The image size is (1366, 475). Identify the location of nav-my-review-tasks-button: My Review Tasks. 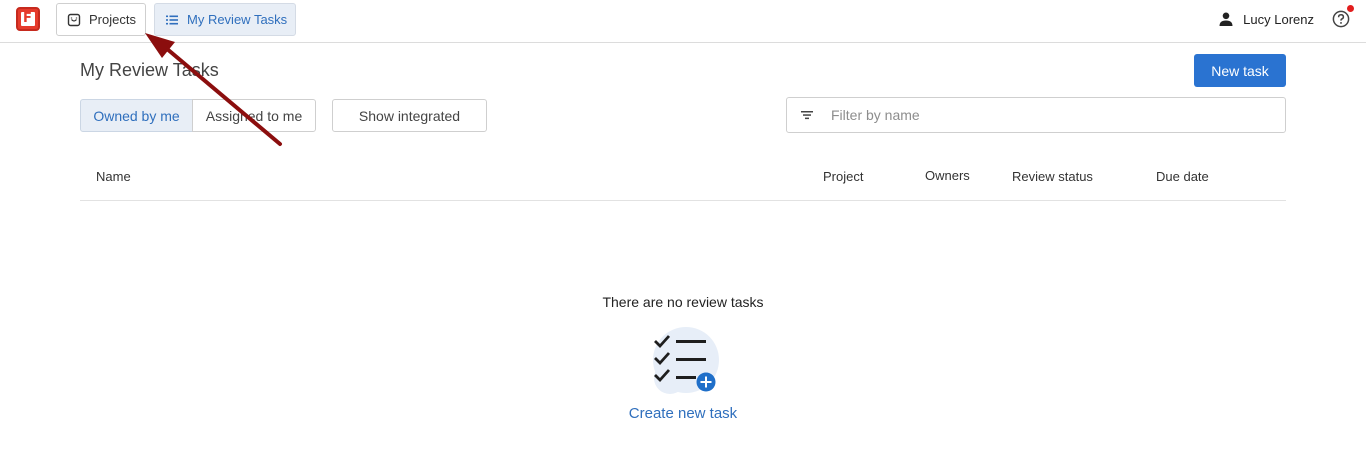
(225, 19).